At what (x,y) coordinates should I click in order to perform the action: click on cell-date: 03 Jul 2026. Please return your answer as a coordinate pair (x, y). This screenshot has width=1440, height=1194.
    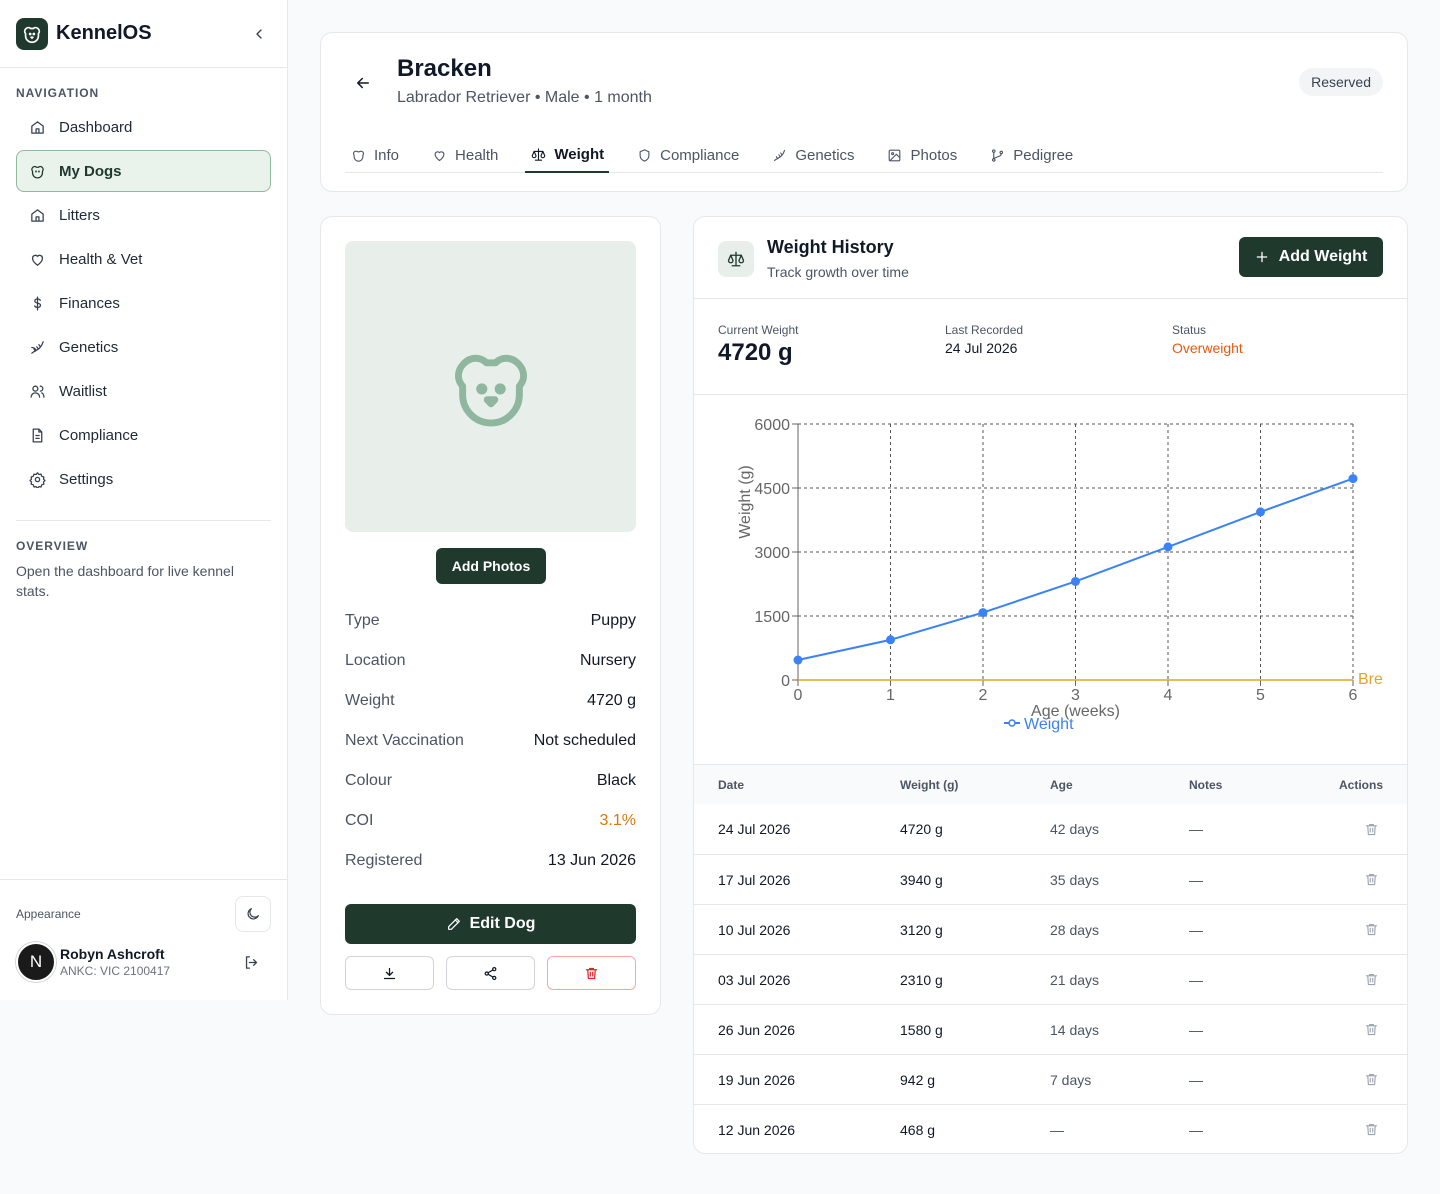
    Looking at the image, I should click on (754, 979).